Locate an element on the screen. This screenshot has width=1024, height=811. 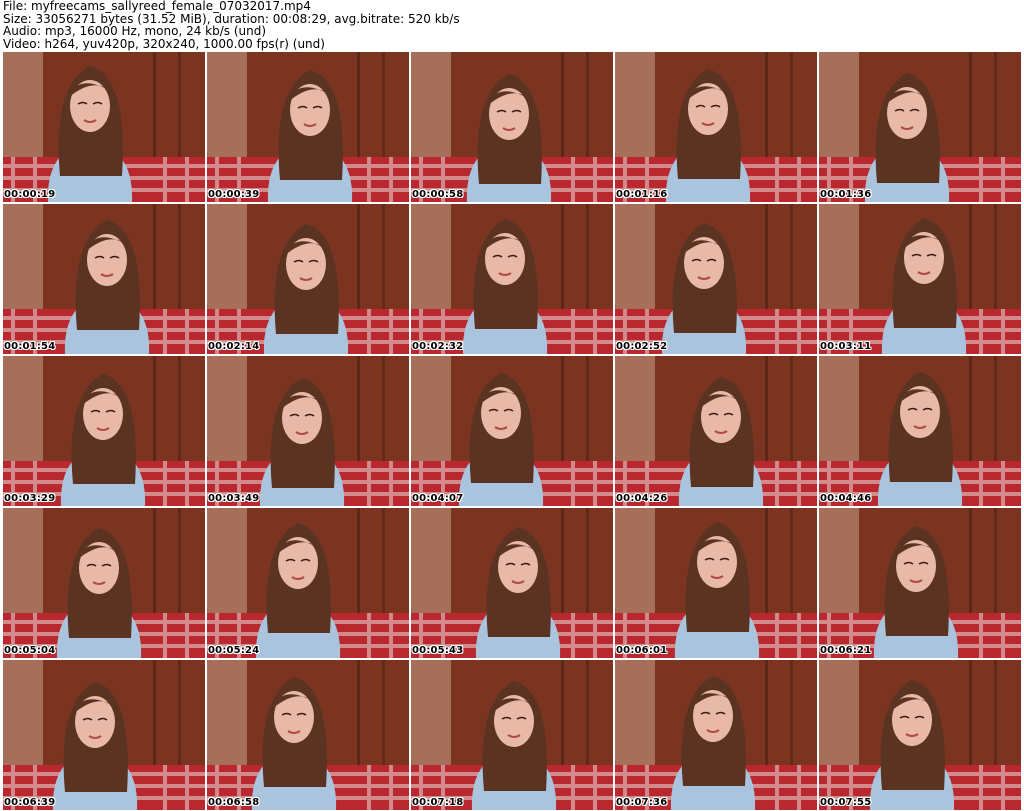
video-thumbnail: 00:06:58 is located at coordinates (308, 735).